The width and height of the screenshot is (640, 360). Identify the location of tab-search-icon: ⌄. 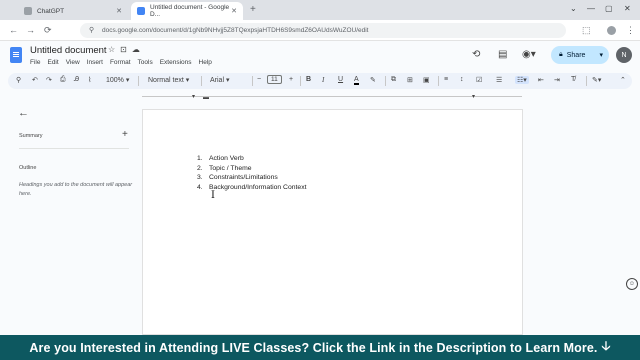
(573, 8).